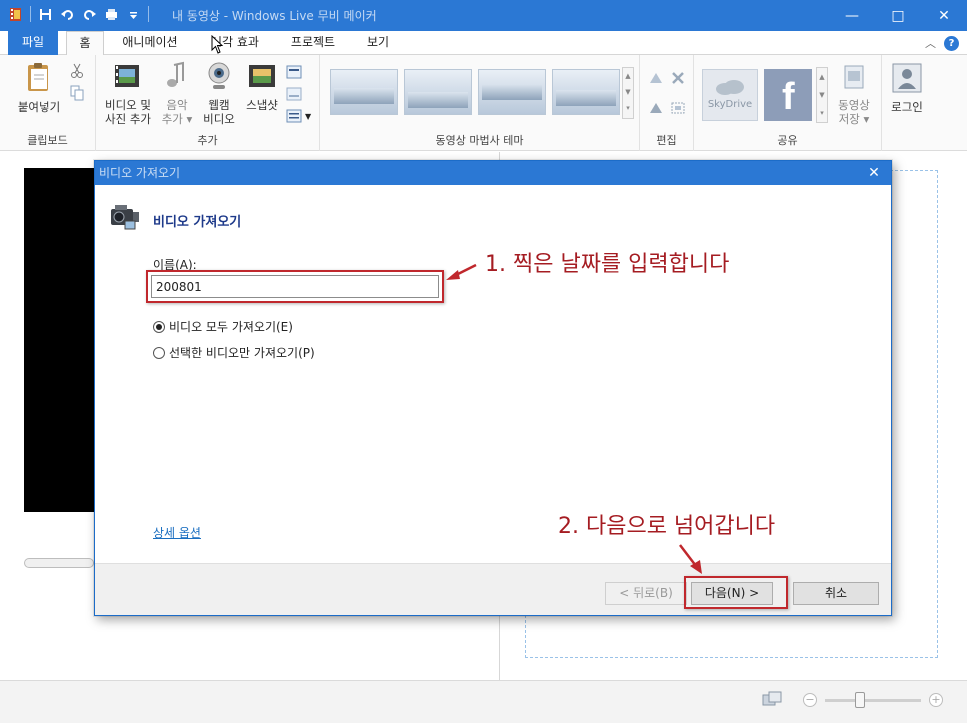 Image resolution: width=967 pixels, height=723 pixels. I want to click on save-movie-button: 동영상 저장 ▾, so click(854, 94).